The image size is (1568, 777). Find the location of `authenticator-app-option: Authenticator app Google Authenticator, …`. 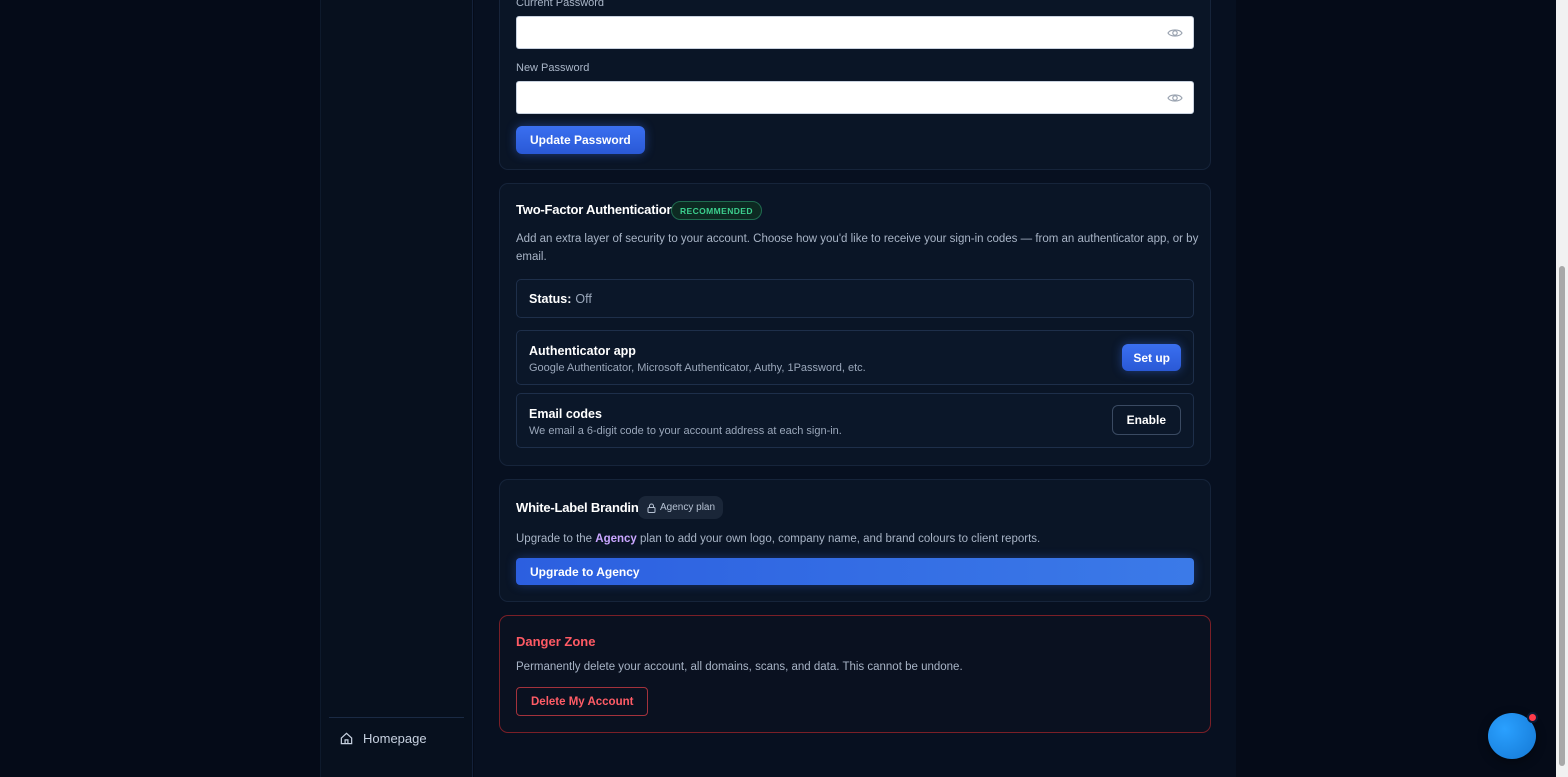

authenticator-app-option: Authenticator app Google Authenticator, … is located at coordinates (855, 357).